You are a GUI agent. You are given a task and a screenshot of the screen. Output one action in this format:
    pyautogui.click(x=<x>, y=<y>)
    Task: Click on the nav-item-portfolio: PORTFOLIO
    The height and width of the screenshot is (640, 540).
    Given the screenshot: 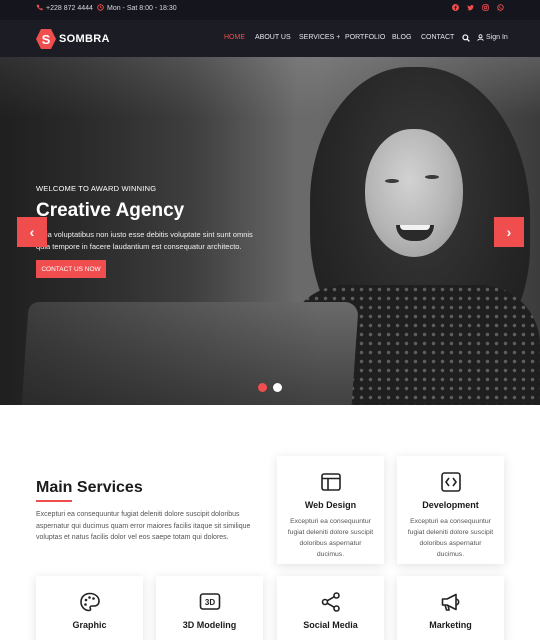 What is the action you would take?
    pyautogui.click(x=365, y=37)
    